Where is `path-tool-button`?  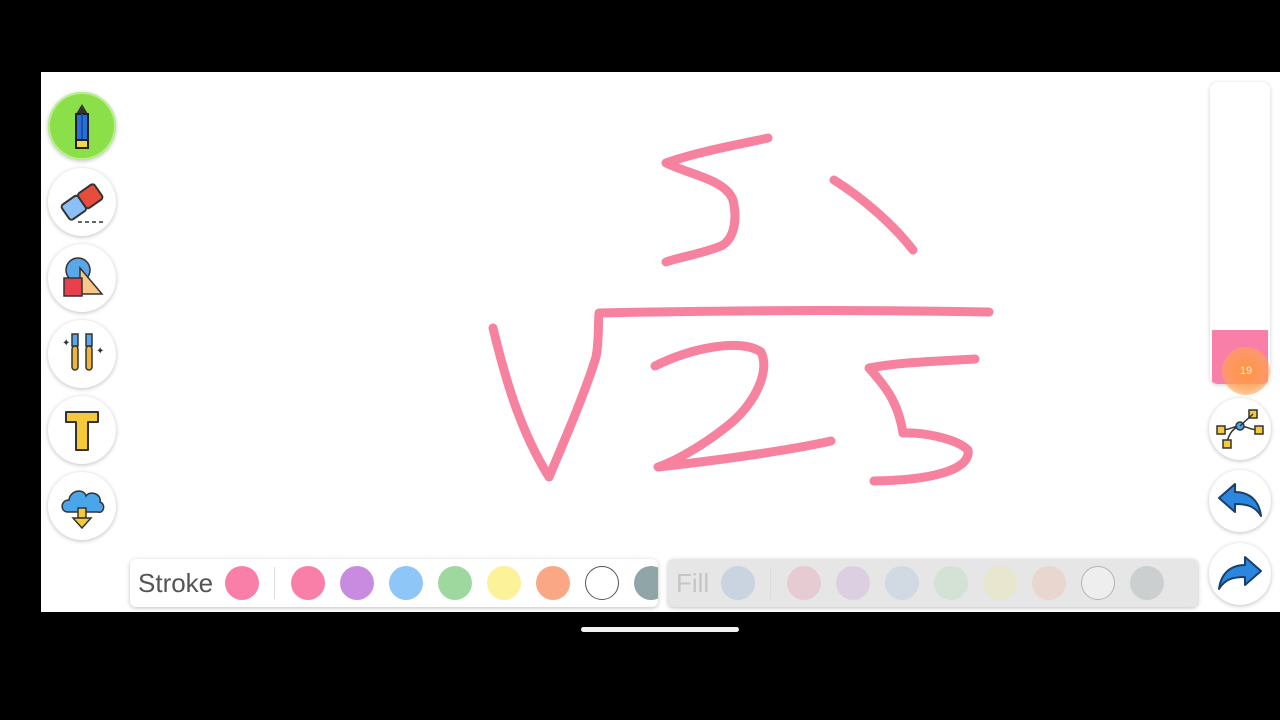 path-tool-button is located at coordinates (1240, 429).